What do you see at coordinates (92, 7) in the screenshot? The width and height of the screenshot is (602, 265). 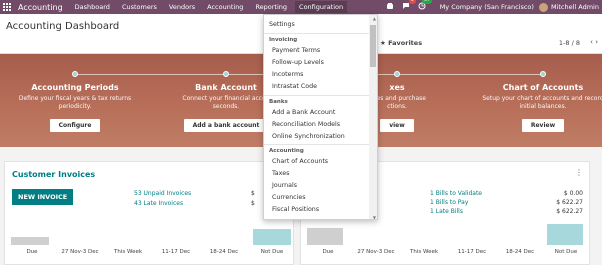 I see `menu-dashboard: Dashboard` at bounding box center [92, 7].